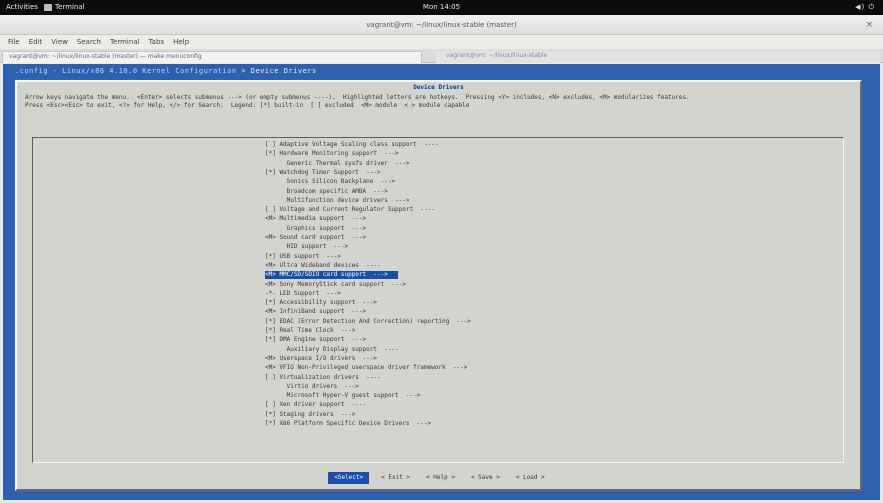  I want to click on menu-item: [*] Hardware Monitoring support --->, so click(332, 154).